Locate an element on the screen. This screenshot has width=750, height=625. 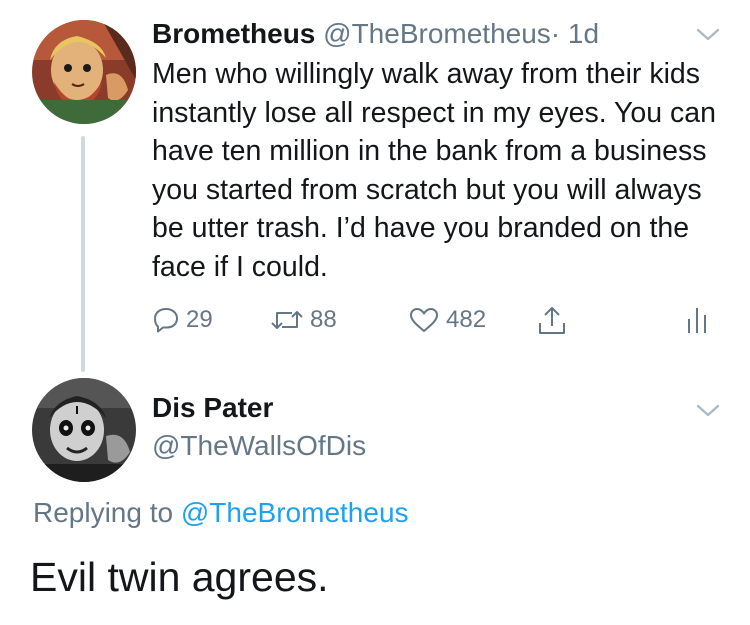
analytics-icon is located at coordinates (698, 320).